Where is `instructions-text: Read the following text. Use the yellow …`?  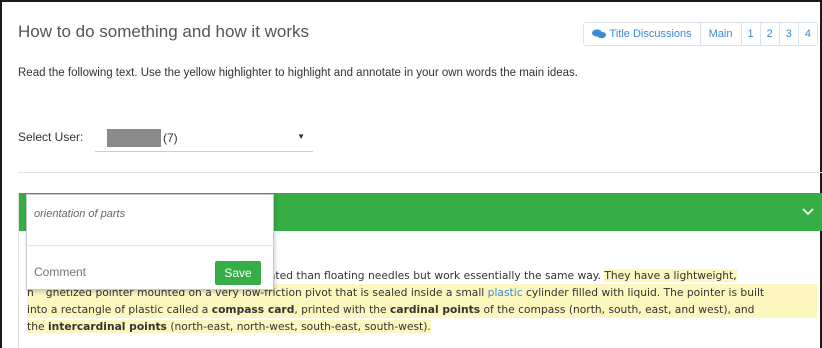 instructions-text: Read the following text. Use the yellow … is located at coordinates (298, 73).